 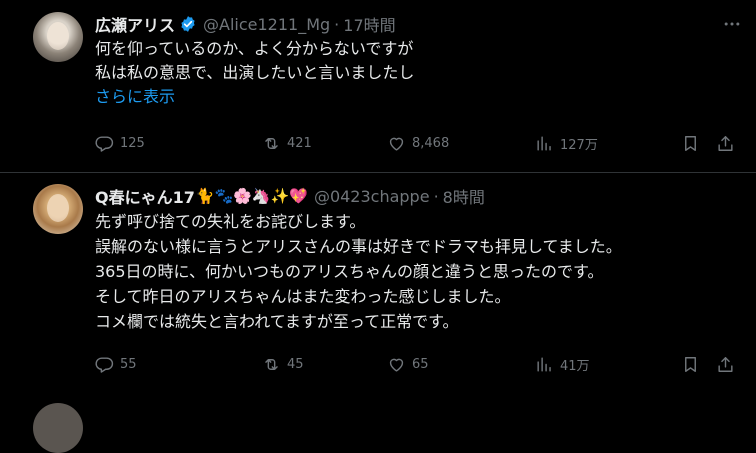 I want to click on more-icon, so click(x=732, y=24).